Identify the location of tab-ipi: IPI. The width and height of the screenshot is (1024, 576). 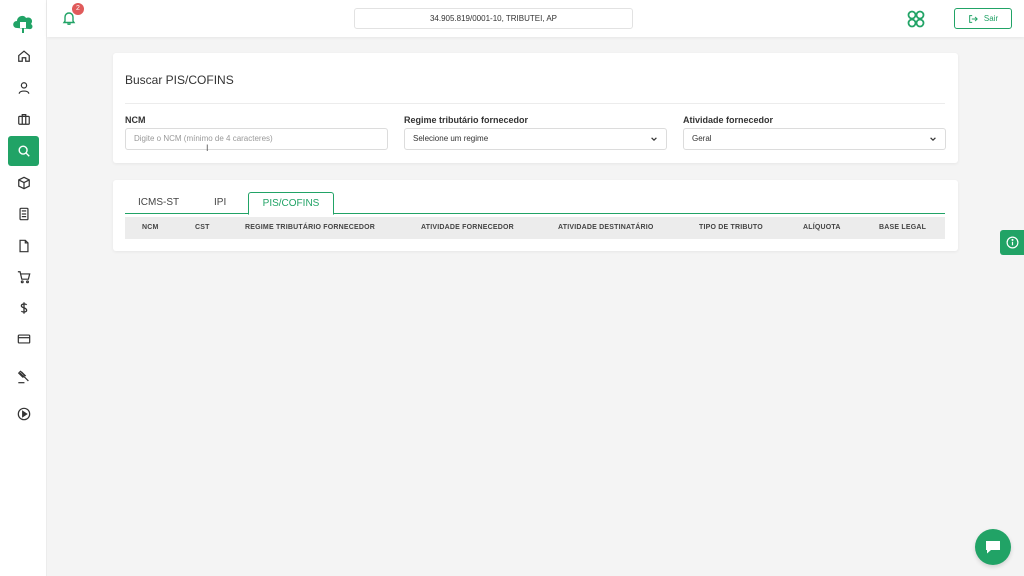
(220, 203).